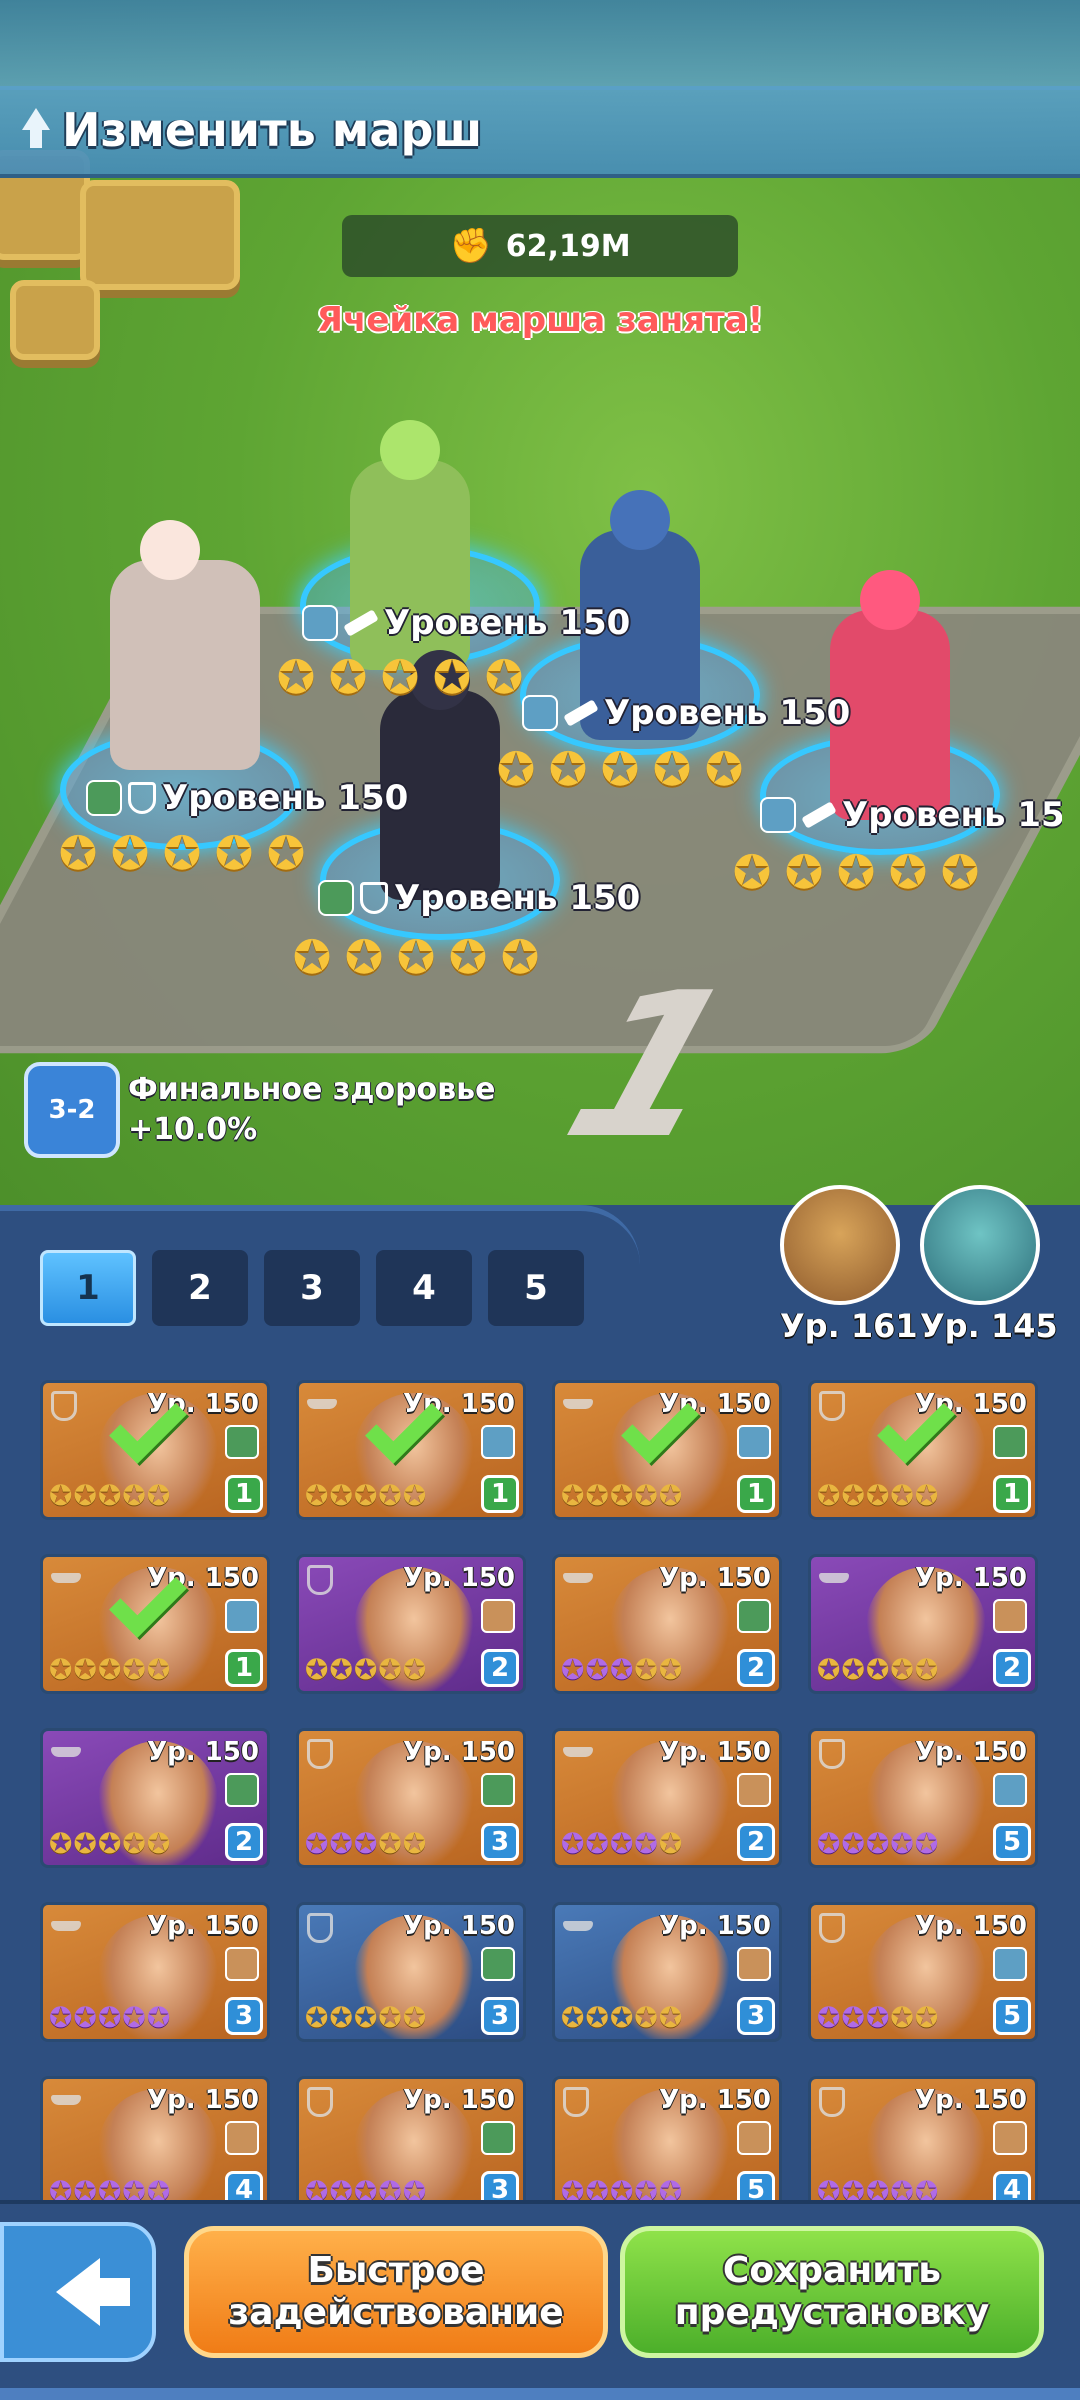 Image resolution: width=1080 pixels, height=2400 pixels. I want to click on pet-level: Ур. 145, so click(989, 1326).